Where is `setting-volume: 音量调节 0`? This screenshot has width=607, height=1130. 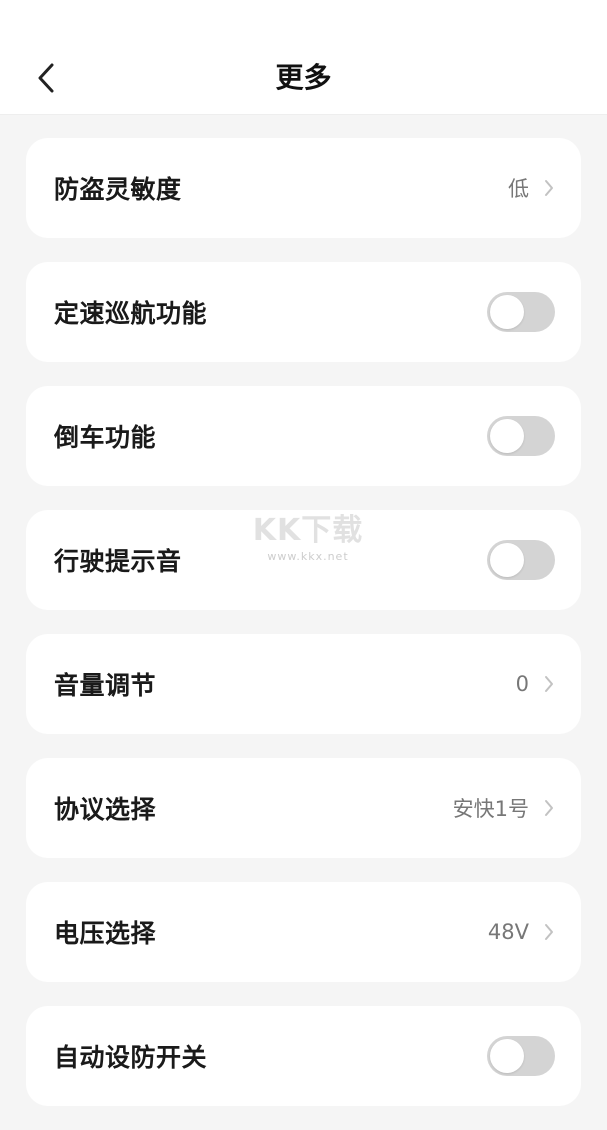
setting-volume: 音量调节 0 is located at coordinates (303, 684).